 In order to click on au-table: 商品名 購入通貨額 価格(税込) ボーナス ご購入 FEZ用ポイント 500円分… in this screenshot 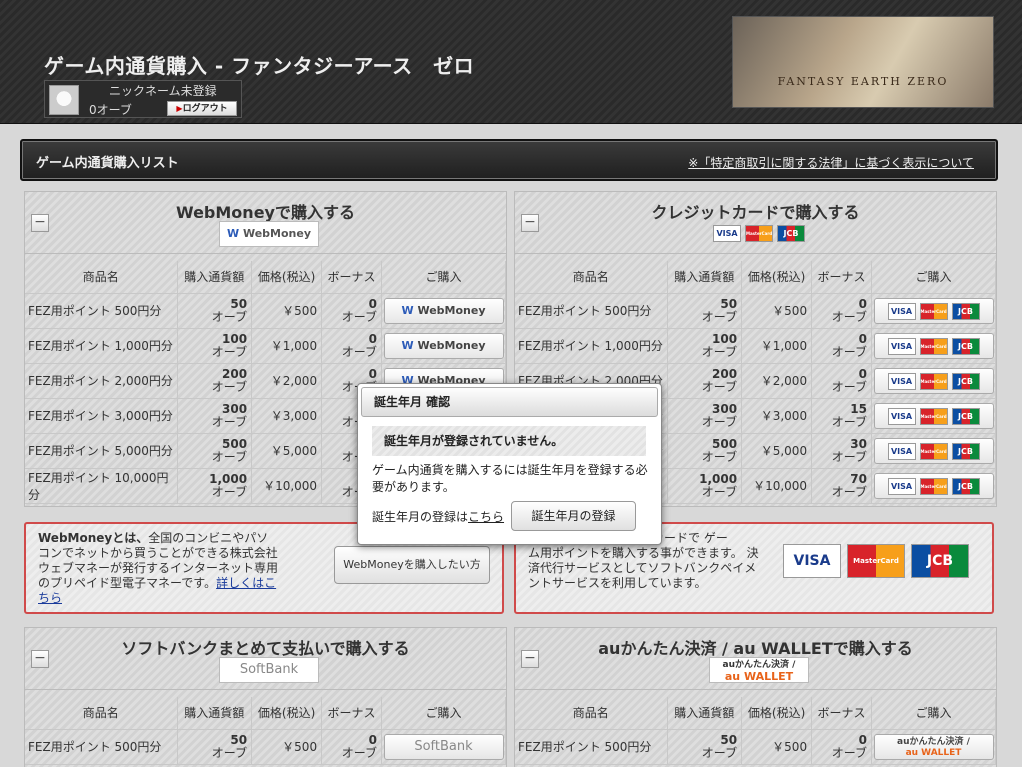, I will do `click(755, 731)`.